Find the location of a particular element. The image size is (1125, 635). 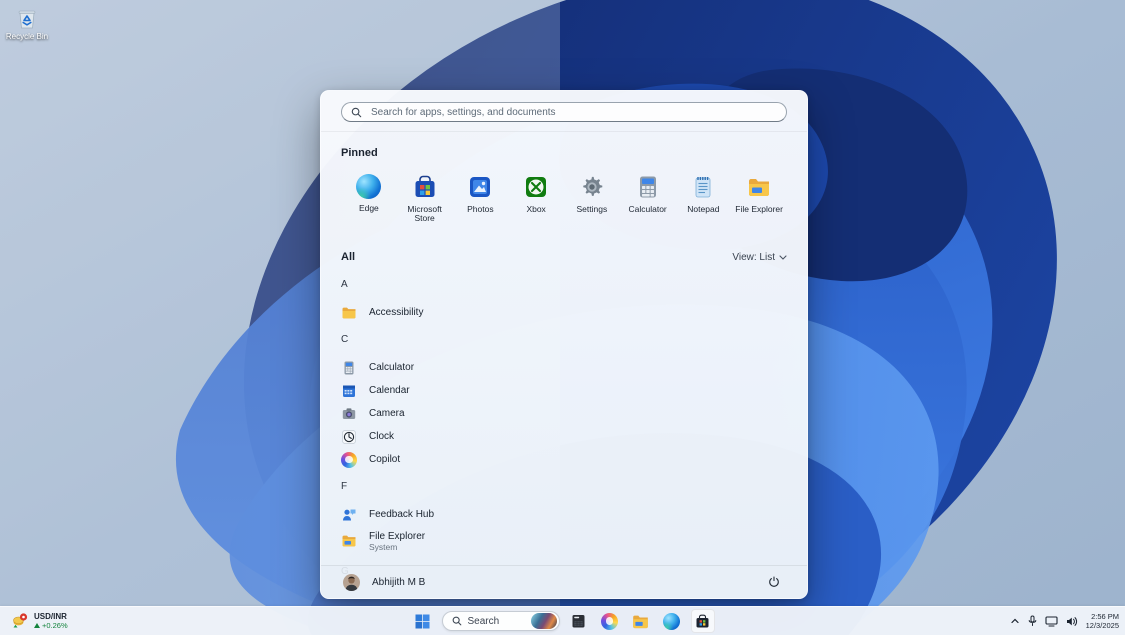

pinned-app-xbox: Xbox is located at coordinates (536, 199).